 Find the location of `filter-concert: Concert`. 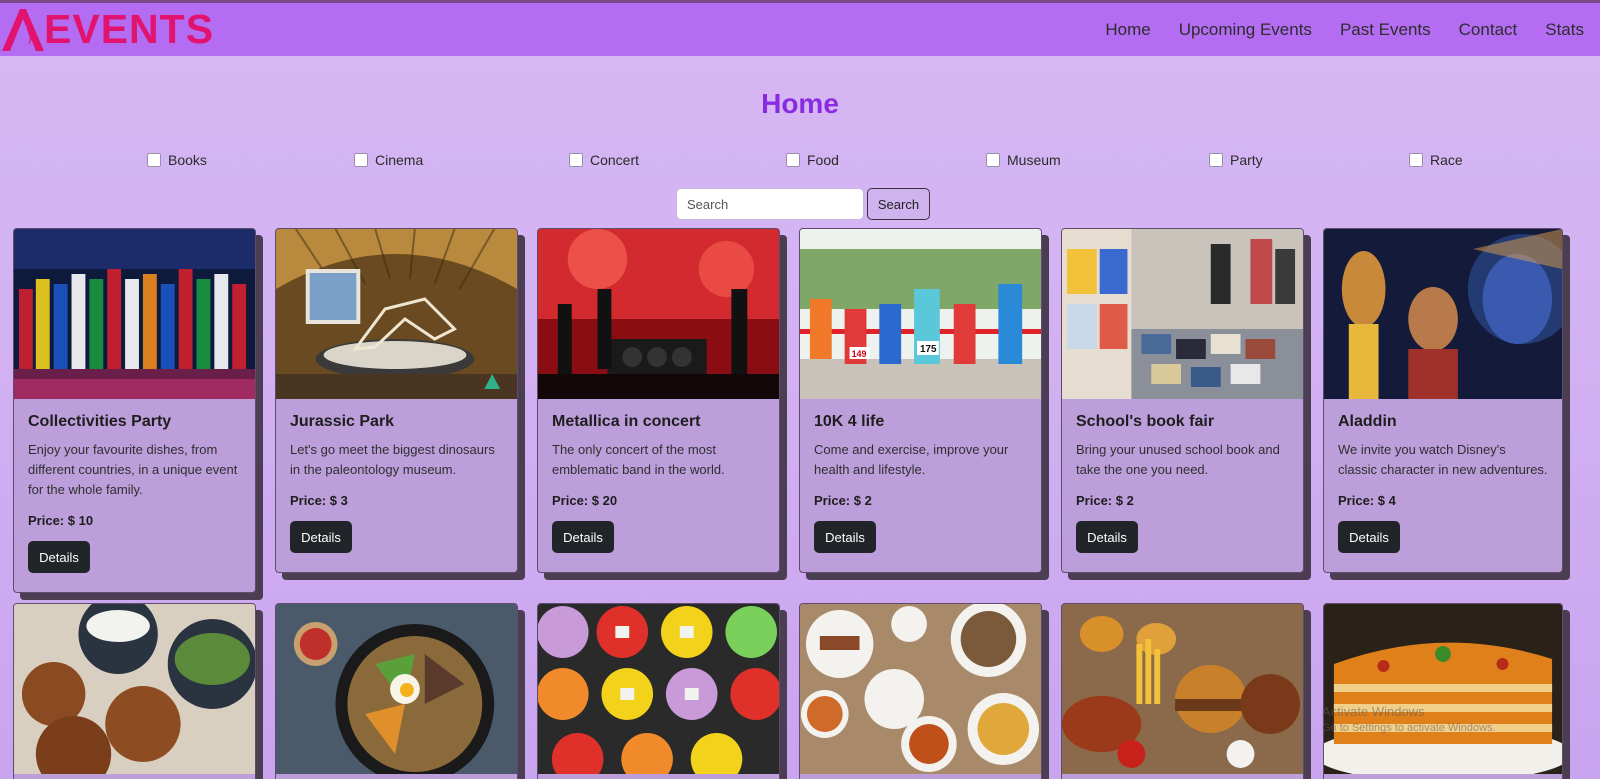

filter-concert: Concert is located at coordinates (604, 160).